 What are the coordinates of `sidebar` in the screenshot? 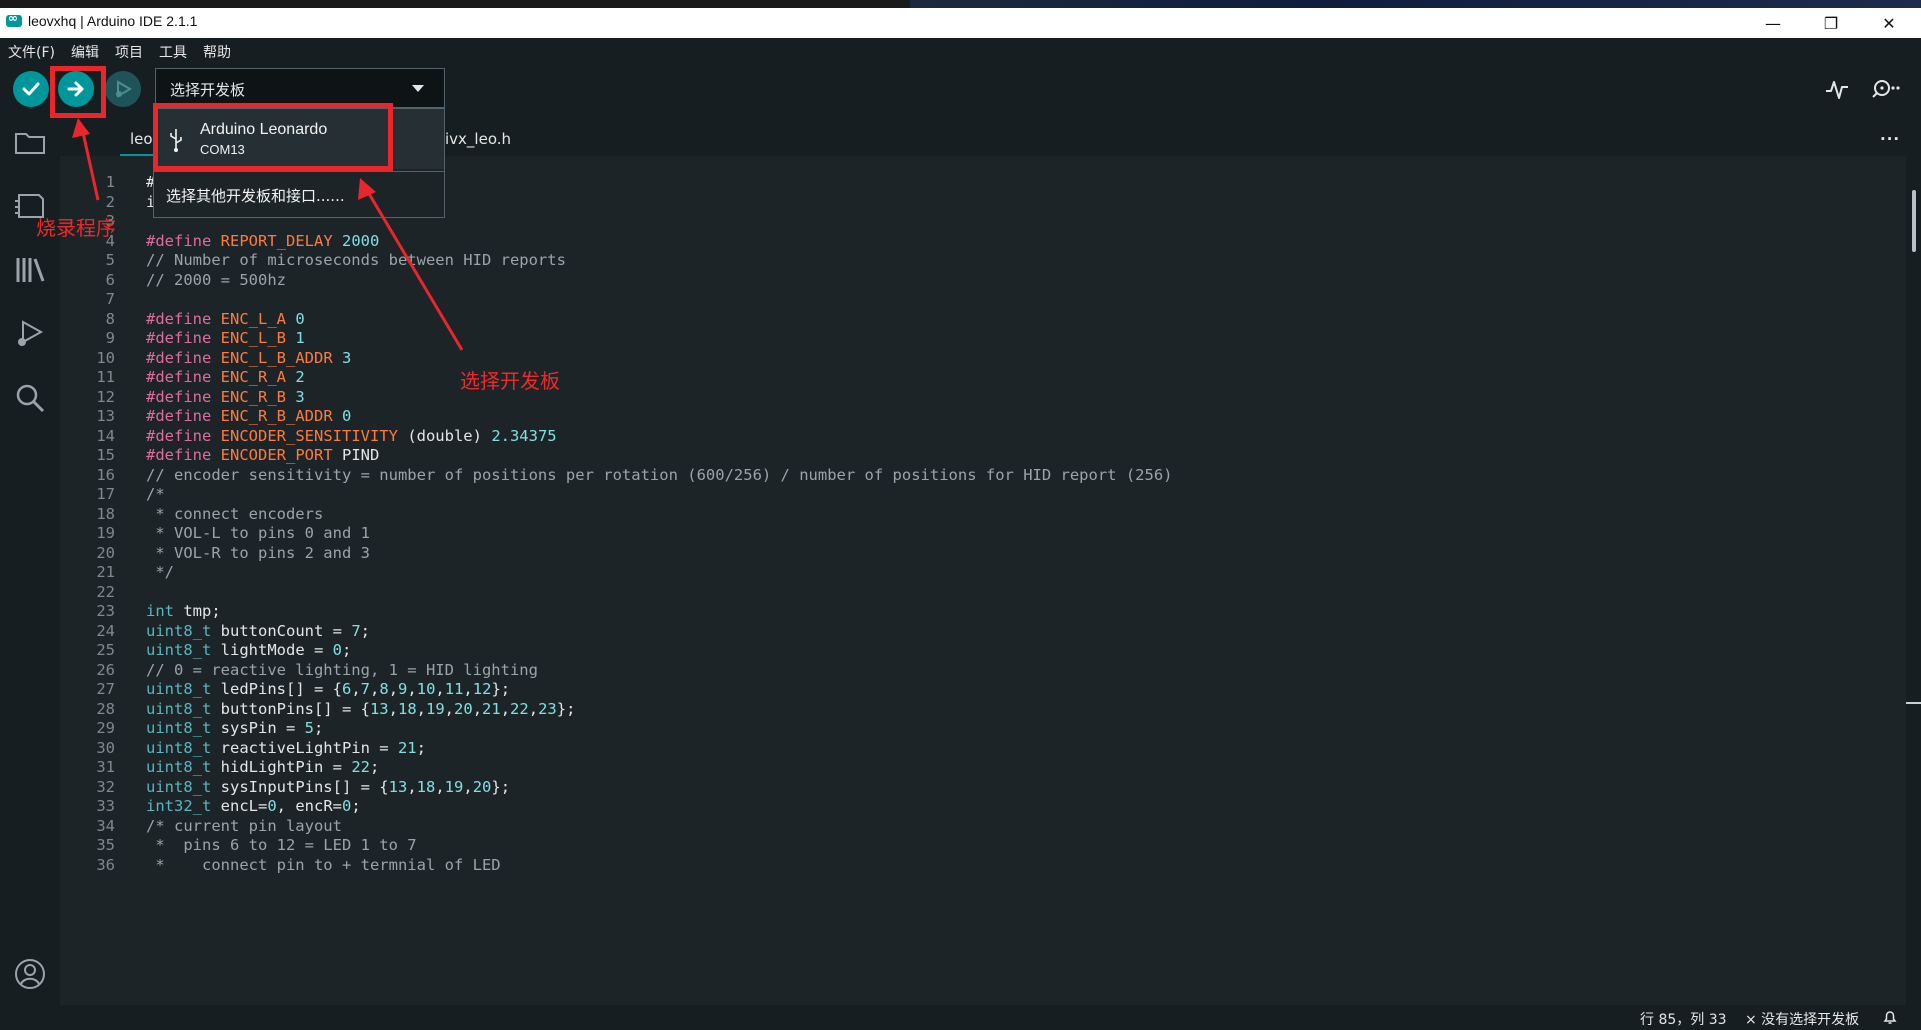 It's located at (30, 560).